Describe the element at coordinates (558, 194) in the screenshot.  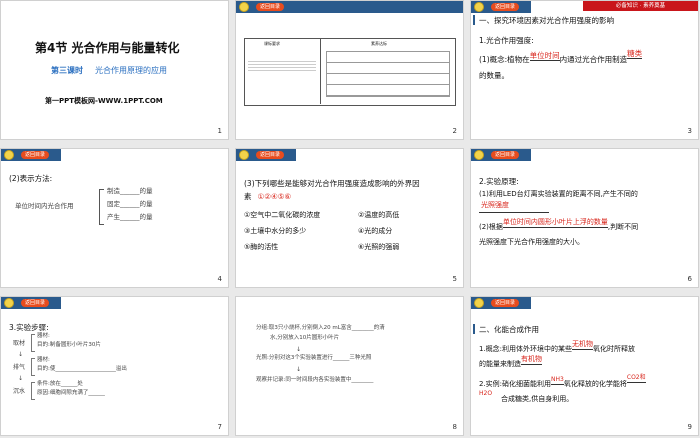
I see `principle-line-1: (1)利用LED台灯离实验装置的距离不同,产生不同的` at that location.